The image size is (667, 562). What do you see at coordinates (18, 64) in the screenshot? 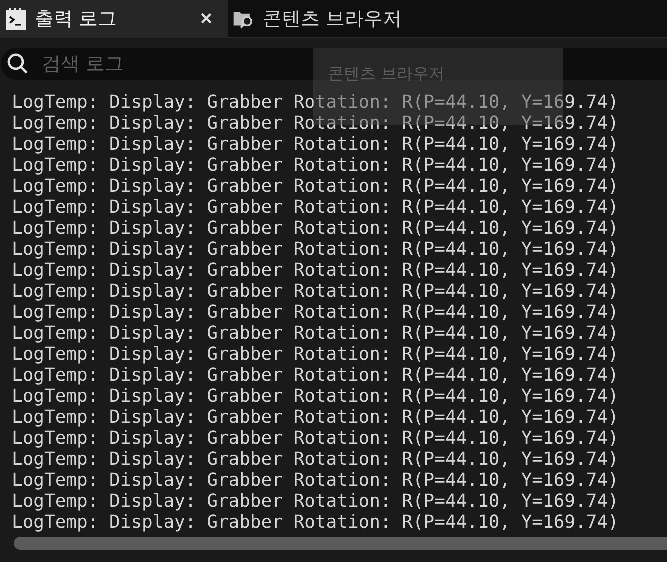
I see `search-icon` at bounding box center [18, 64].